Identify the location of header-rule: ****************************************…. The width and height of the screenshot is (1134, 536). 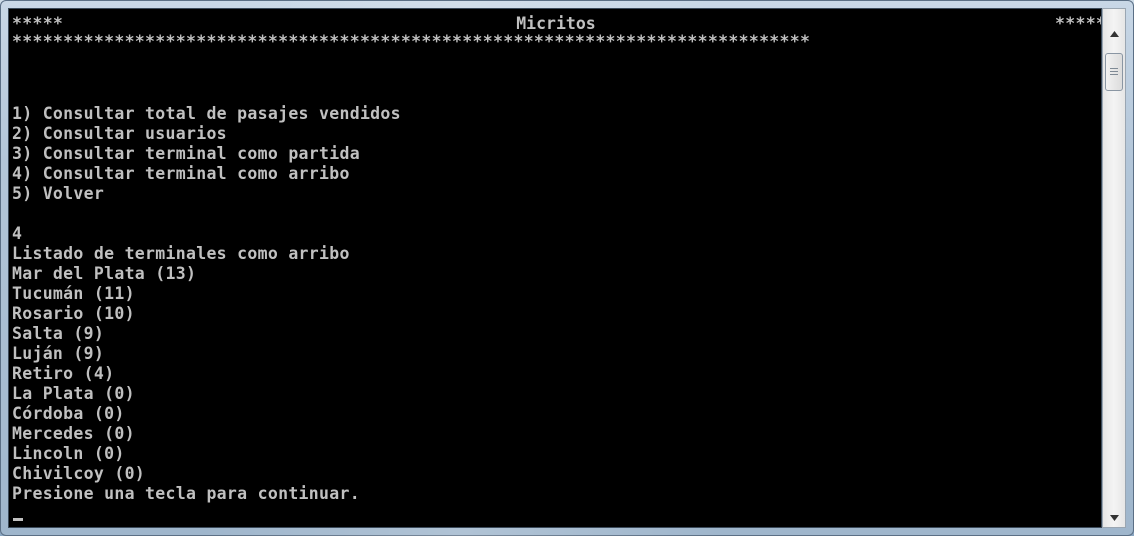
(411, 41).